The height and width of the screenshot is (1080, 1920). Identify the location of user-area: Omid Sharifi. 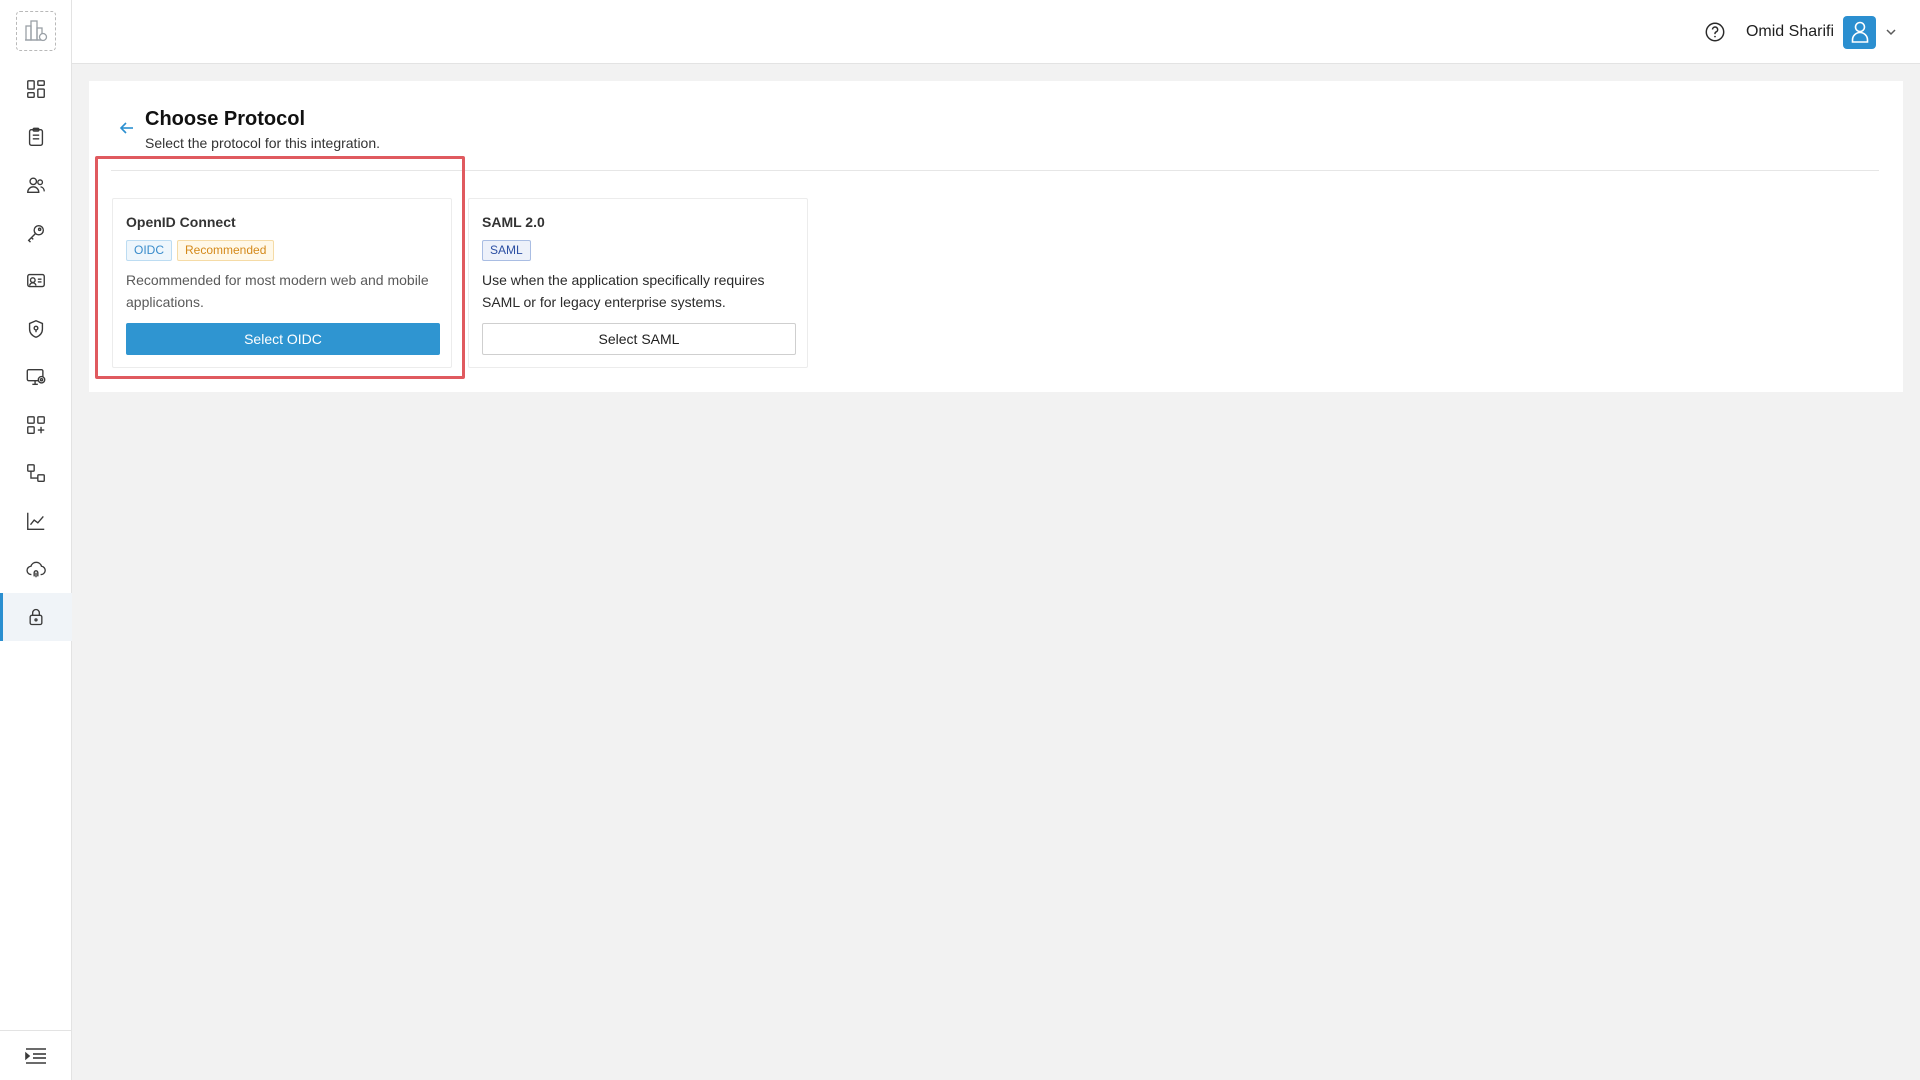
(1801, 32).